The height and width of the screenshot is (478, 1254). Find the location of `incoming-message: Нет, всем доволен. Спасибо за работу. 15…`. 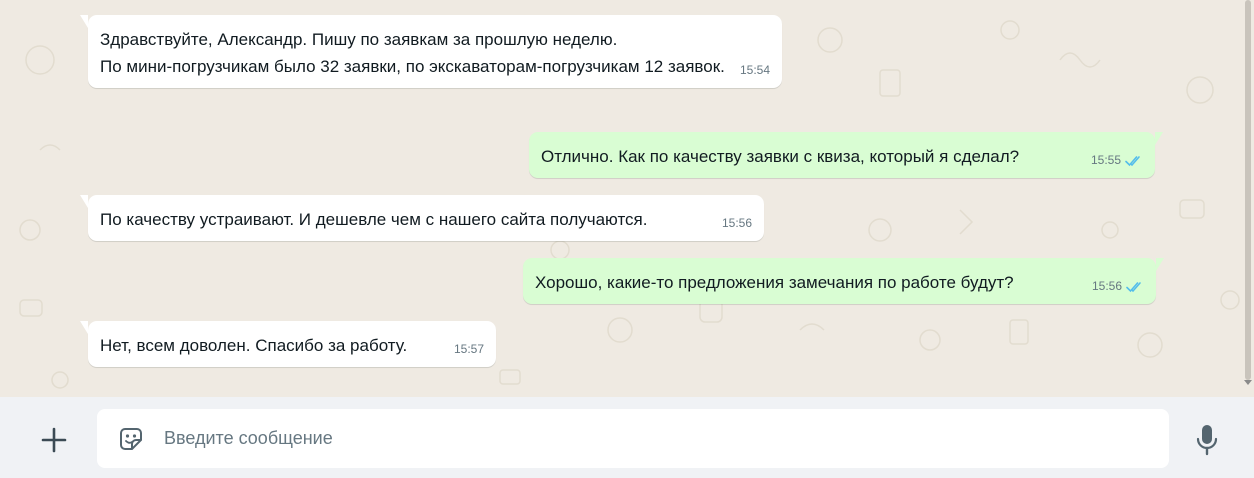

incoming-message: Нет, всем доволен. Спасибо за работу. 15… is located at coordinates (288, 344).